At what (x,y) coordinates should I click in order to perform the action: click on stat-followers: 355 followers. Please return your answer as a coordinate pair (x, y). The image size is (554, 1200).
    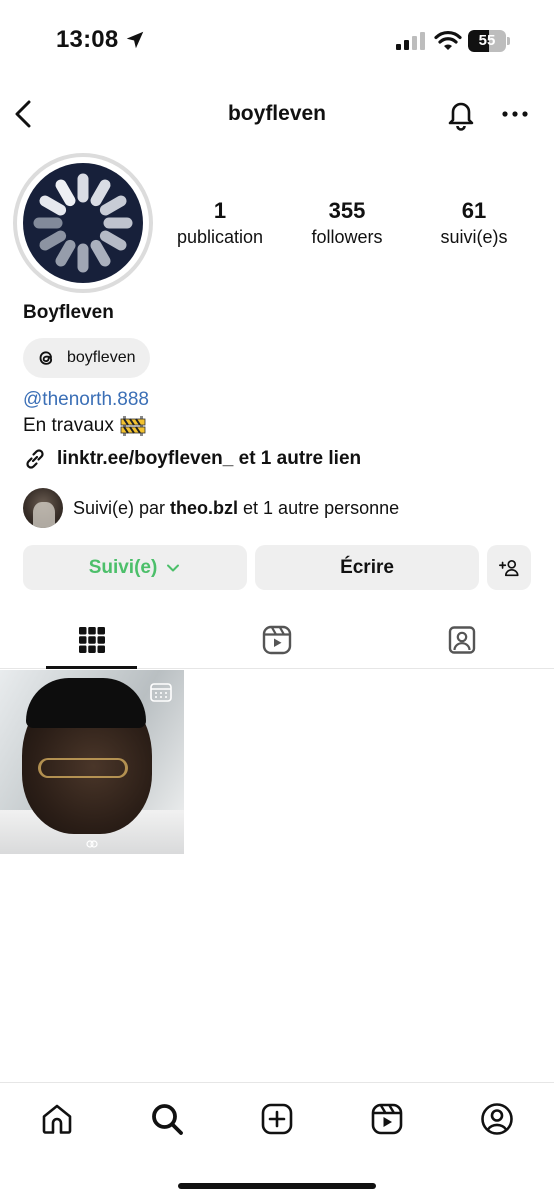
    Looking at the image, I should click on (347, 223).